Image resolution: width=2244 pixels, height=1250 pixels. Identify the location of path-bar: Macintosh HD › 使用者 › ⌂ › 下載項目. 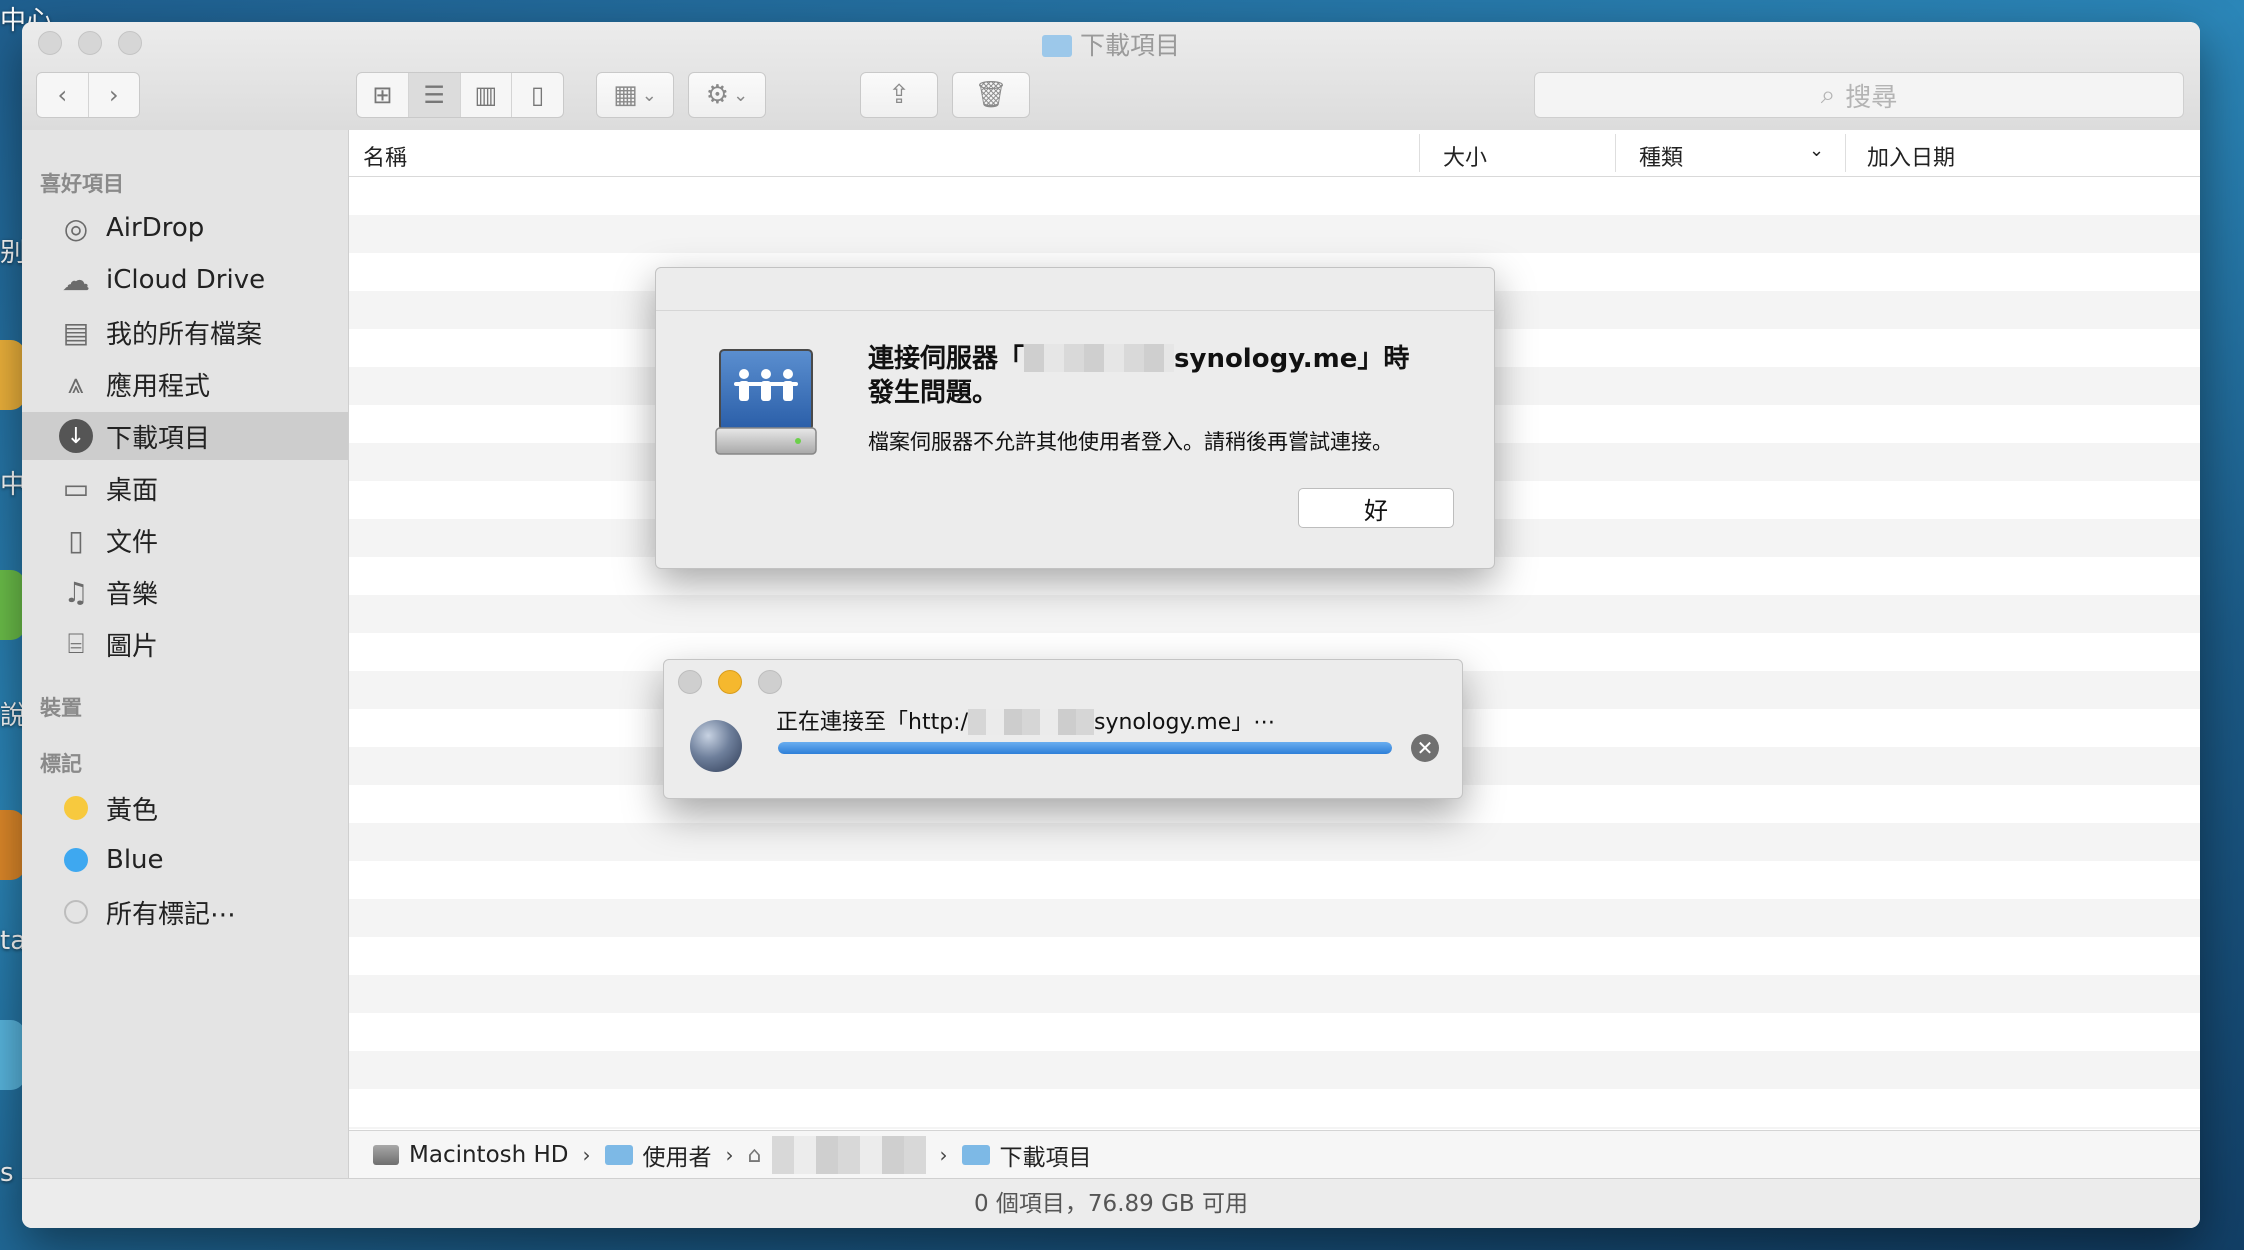
(1274, 1154).